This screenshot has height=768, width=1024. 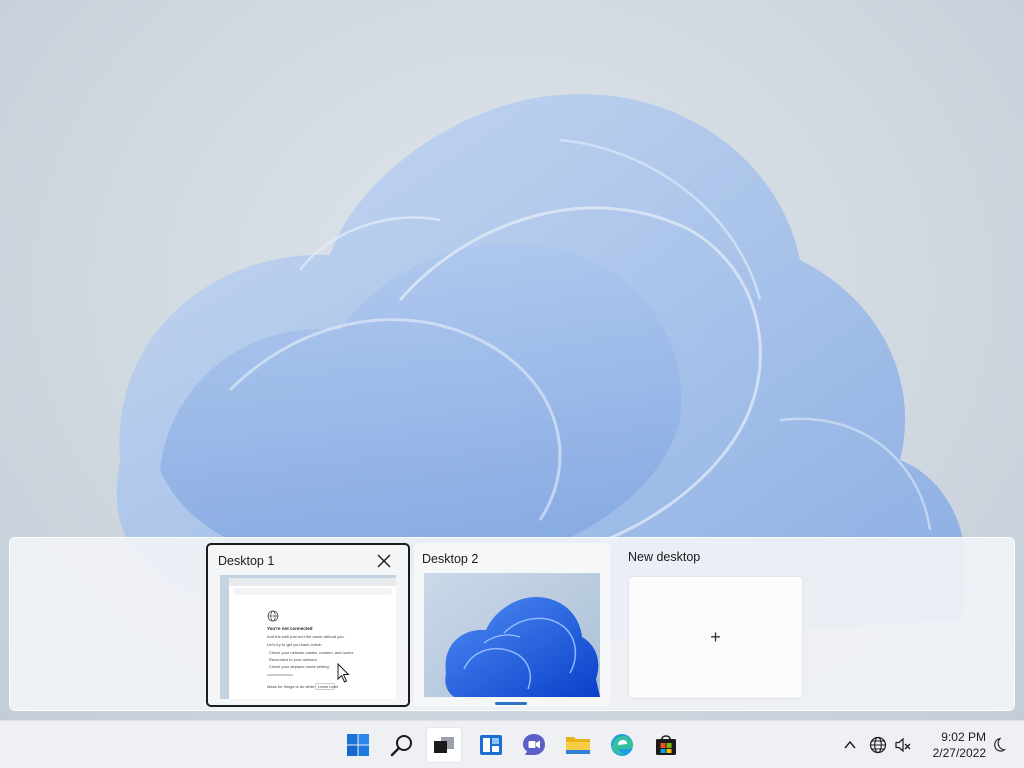 I want to click on globe-icon, so click(x=273, y=616).